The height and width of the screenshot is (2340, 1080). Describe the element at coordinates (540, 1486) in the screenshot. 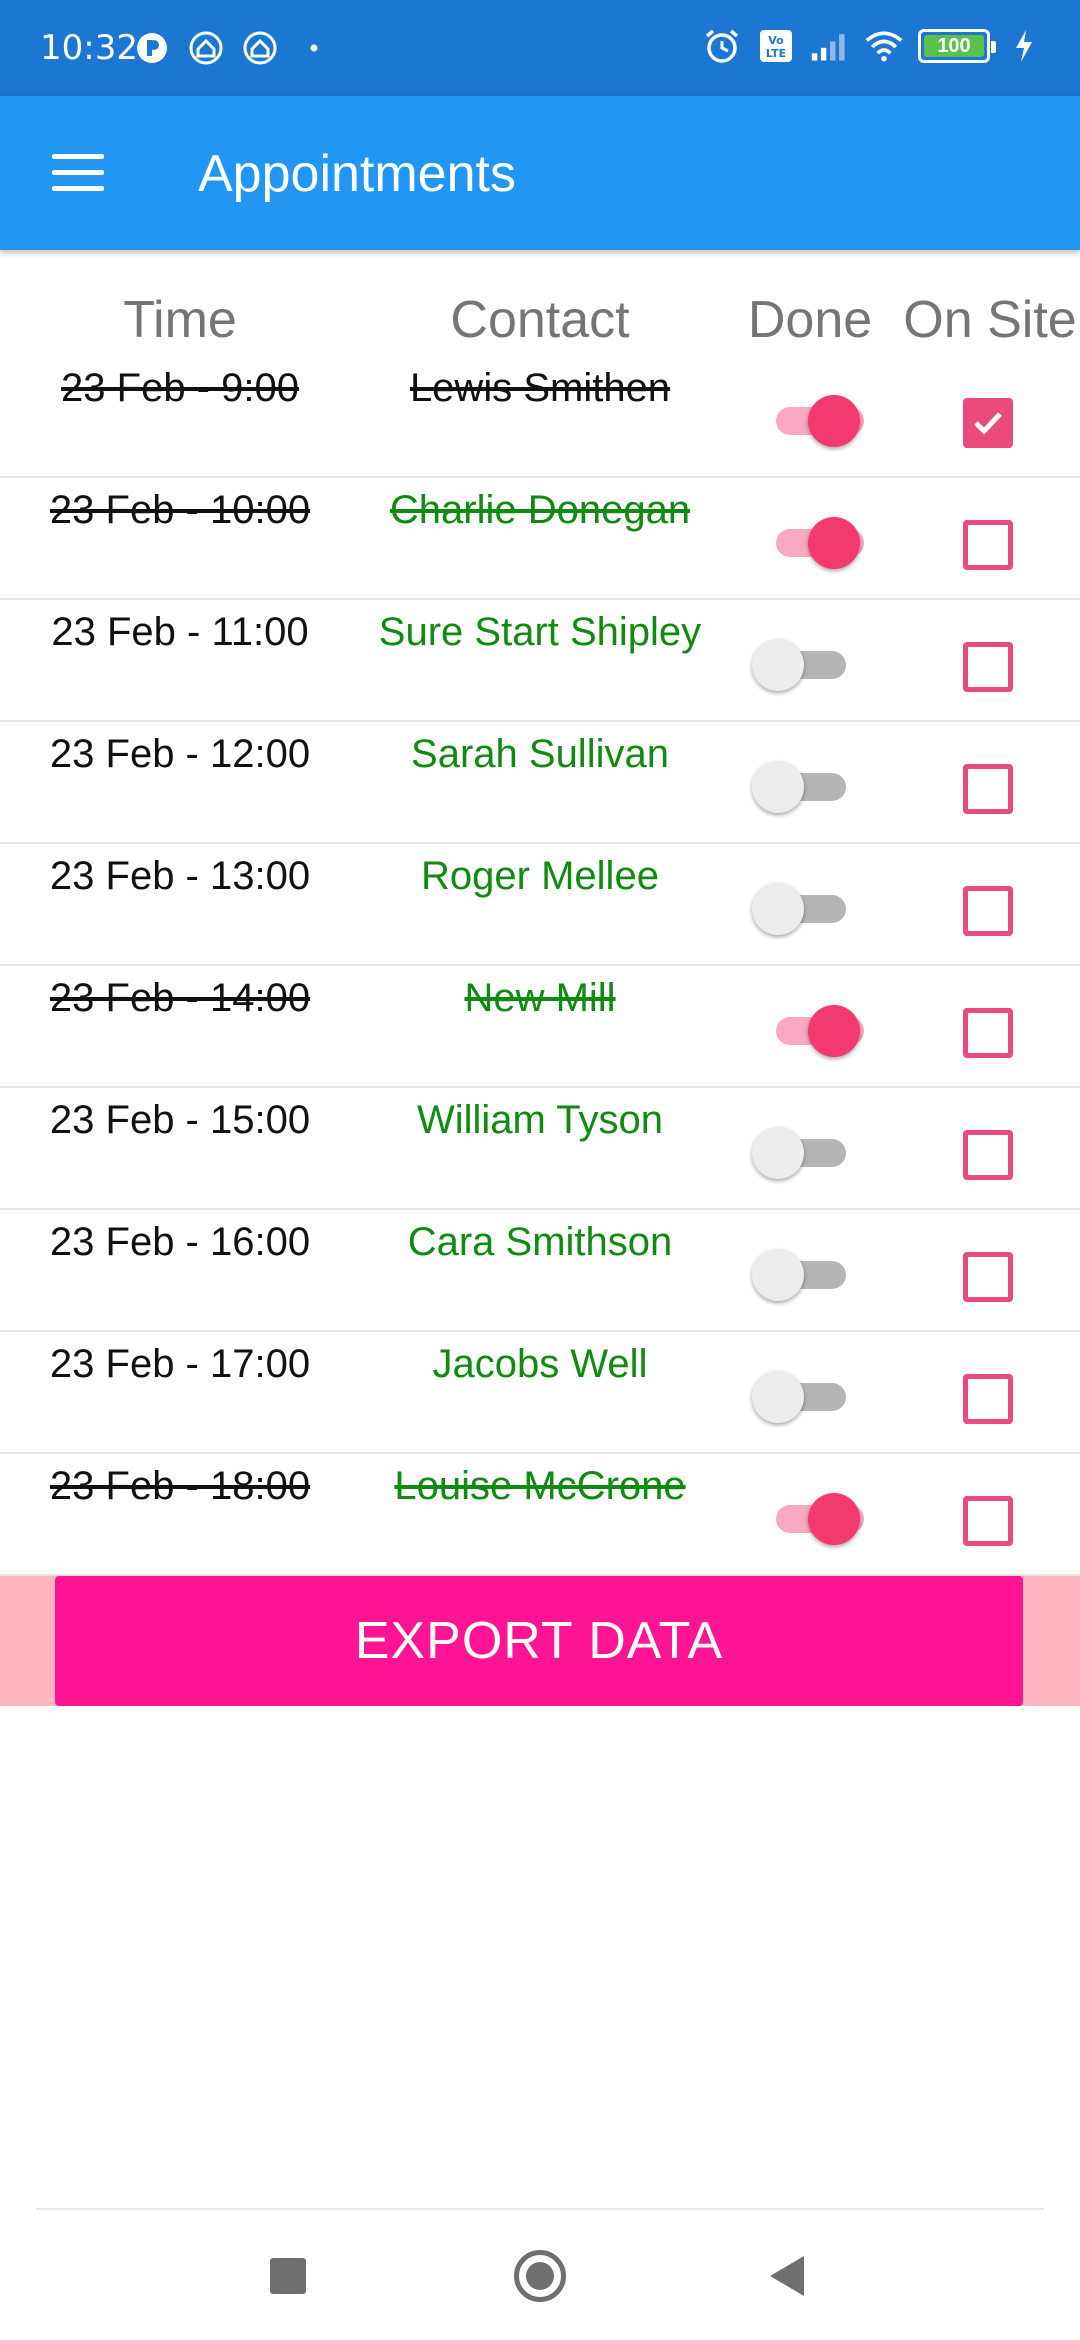

I see `appointment-contact: Louise McCrone` at that location.